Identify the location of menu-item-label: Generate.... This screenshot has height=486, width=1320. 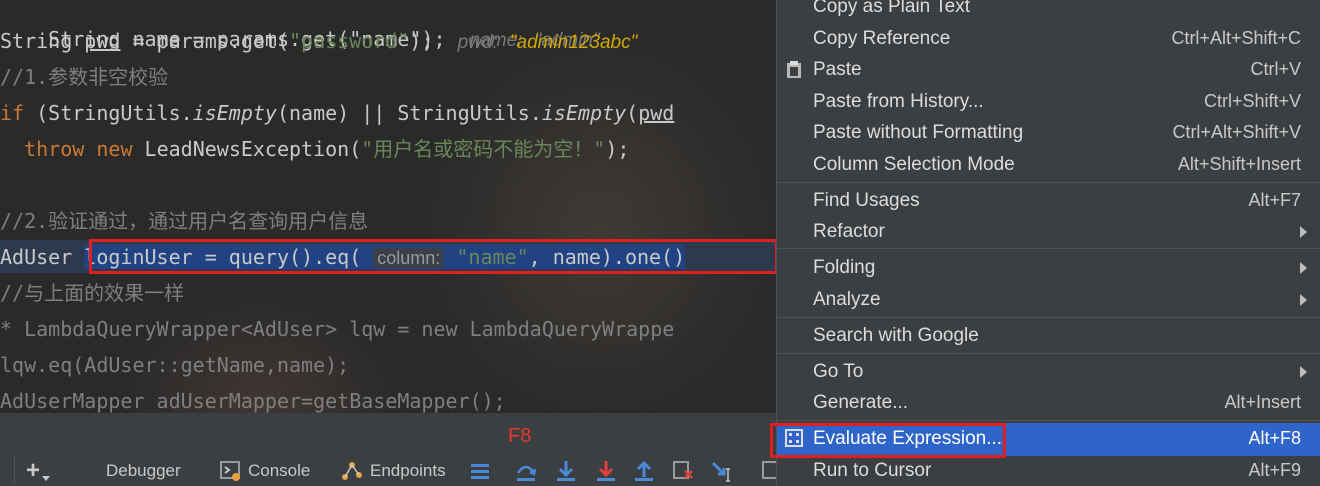
(861, 402).